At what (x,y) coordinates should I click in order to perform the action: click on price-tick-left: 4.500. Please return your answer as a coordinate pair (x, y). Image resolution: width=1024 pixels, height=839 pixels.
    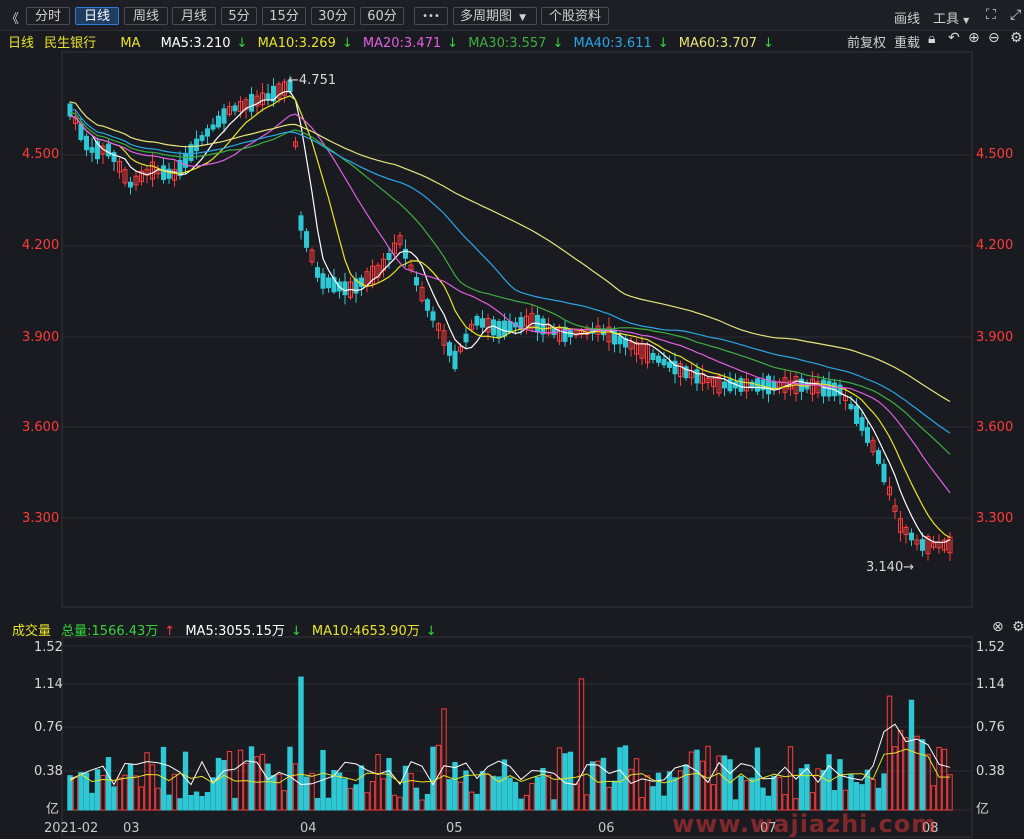
    Looking at the image, I should click on (41, 154).